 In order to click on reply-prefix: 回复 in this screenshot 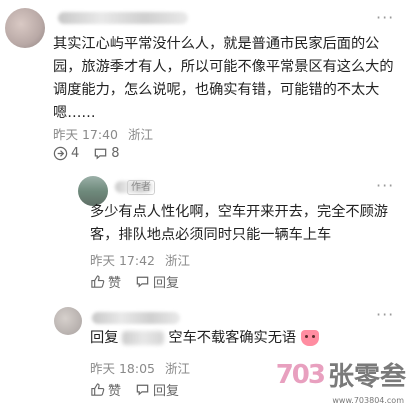, I will do `click(104, 338)`.